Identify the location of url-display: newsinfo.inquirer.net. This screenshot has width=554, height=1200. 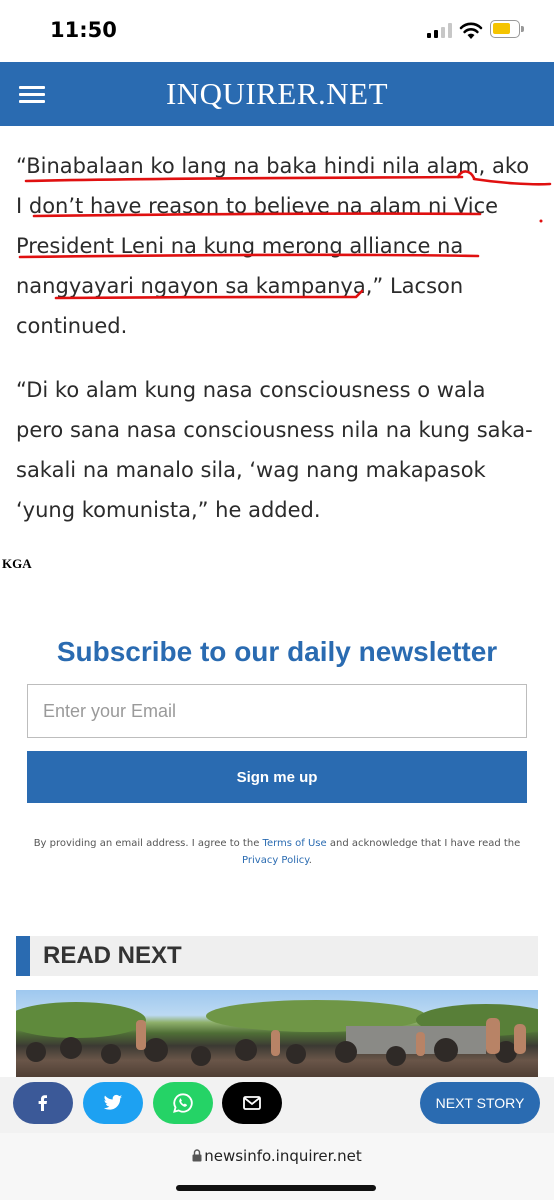
(277, 1156).